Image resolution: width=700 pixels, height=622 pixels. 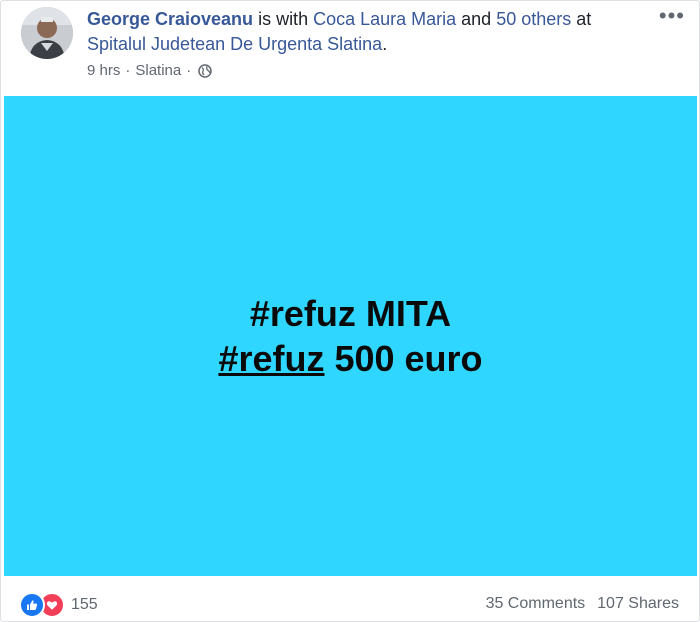 What do you see at coordinates (234, 44) in the screenshot?
I see `location-link: Spitalul Judetean De Urgenta Slatina` at bounding box center [234, 44].